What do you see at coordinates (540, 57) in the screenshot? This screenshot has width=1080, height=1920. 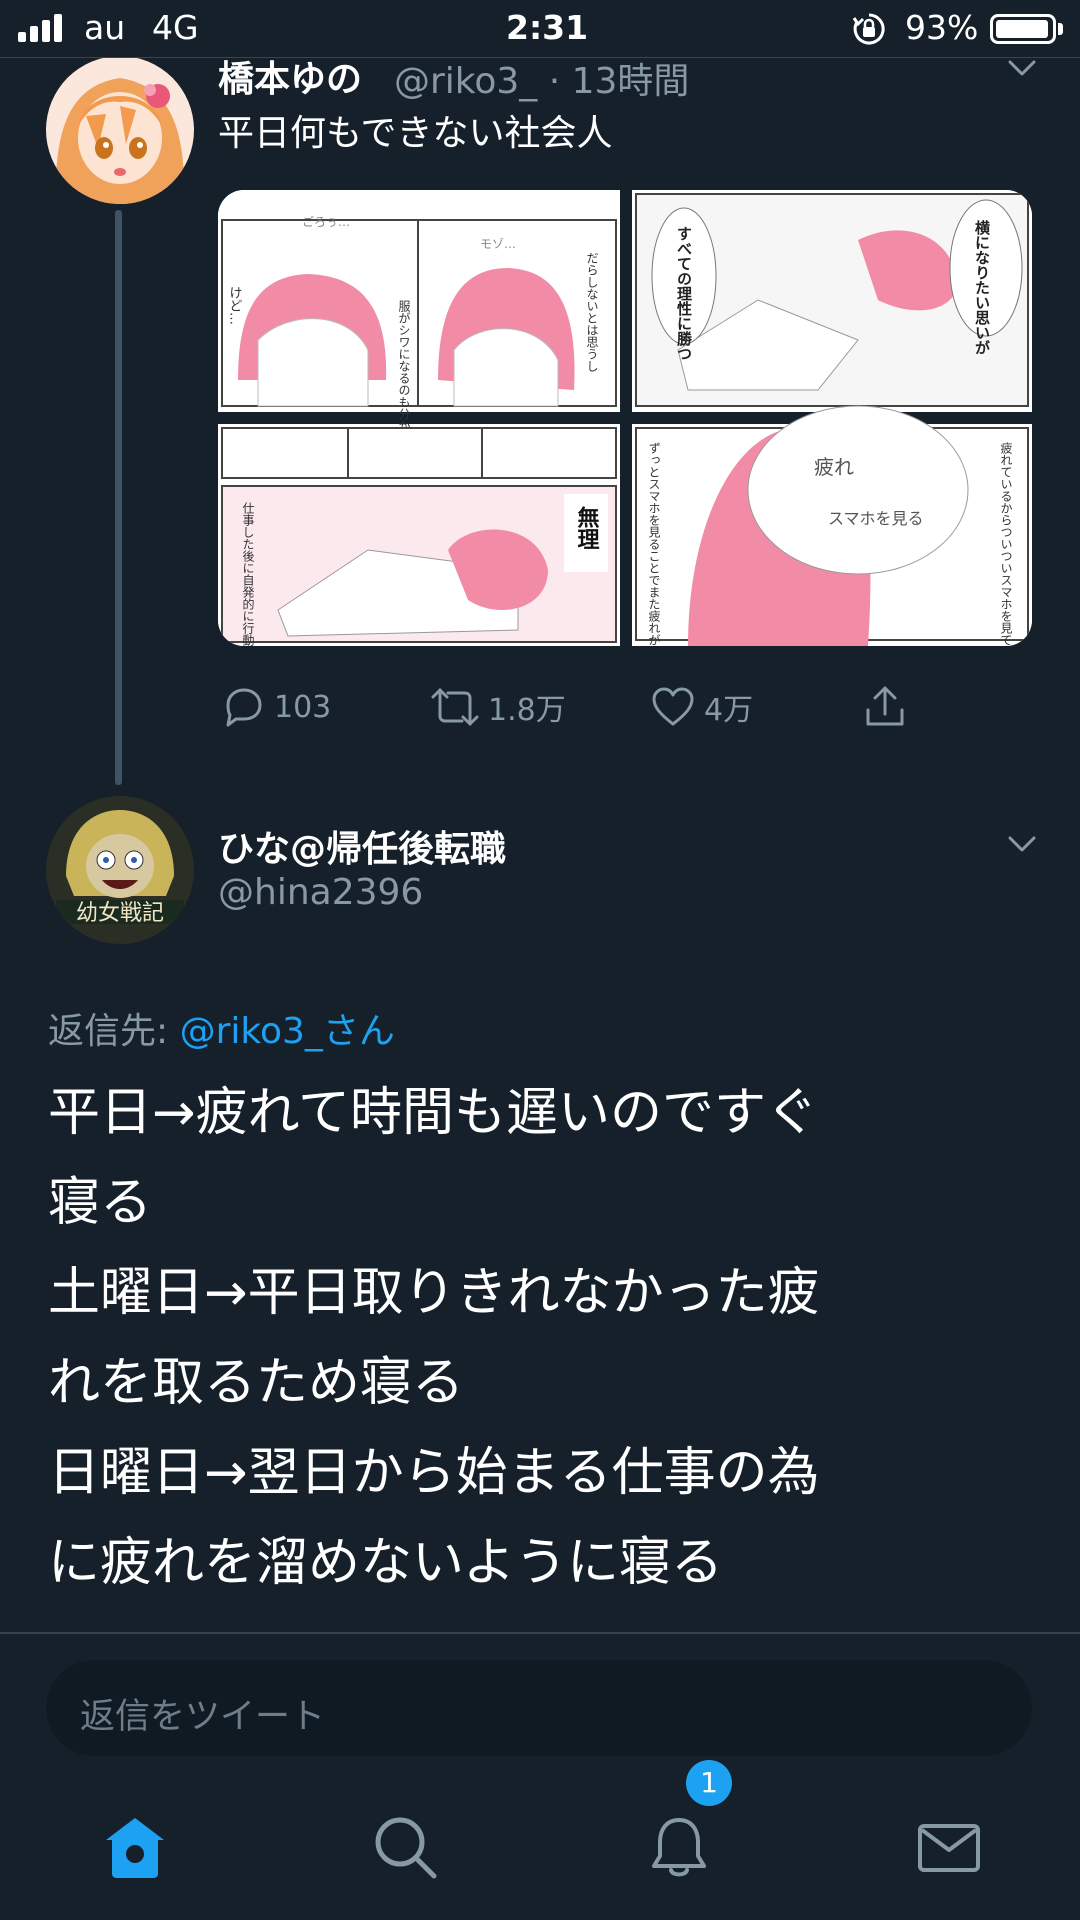 I see `status-divider` at bounding box center [540, 57].